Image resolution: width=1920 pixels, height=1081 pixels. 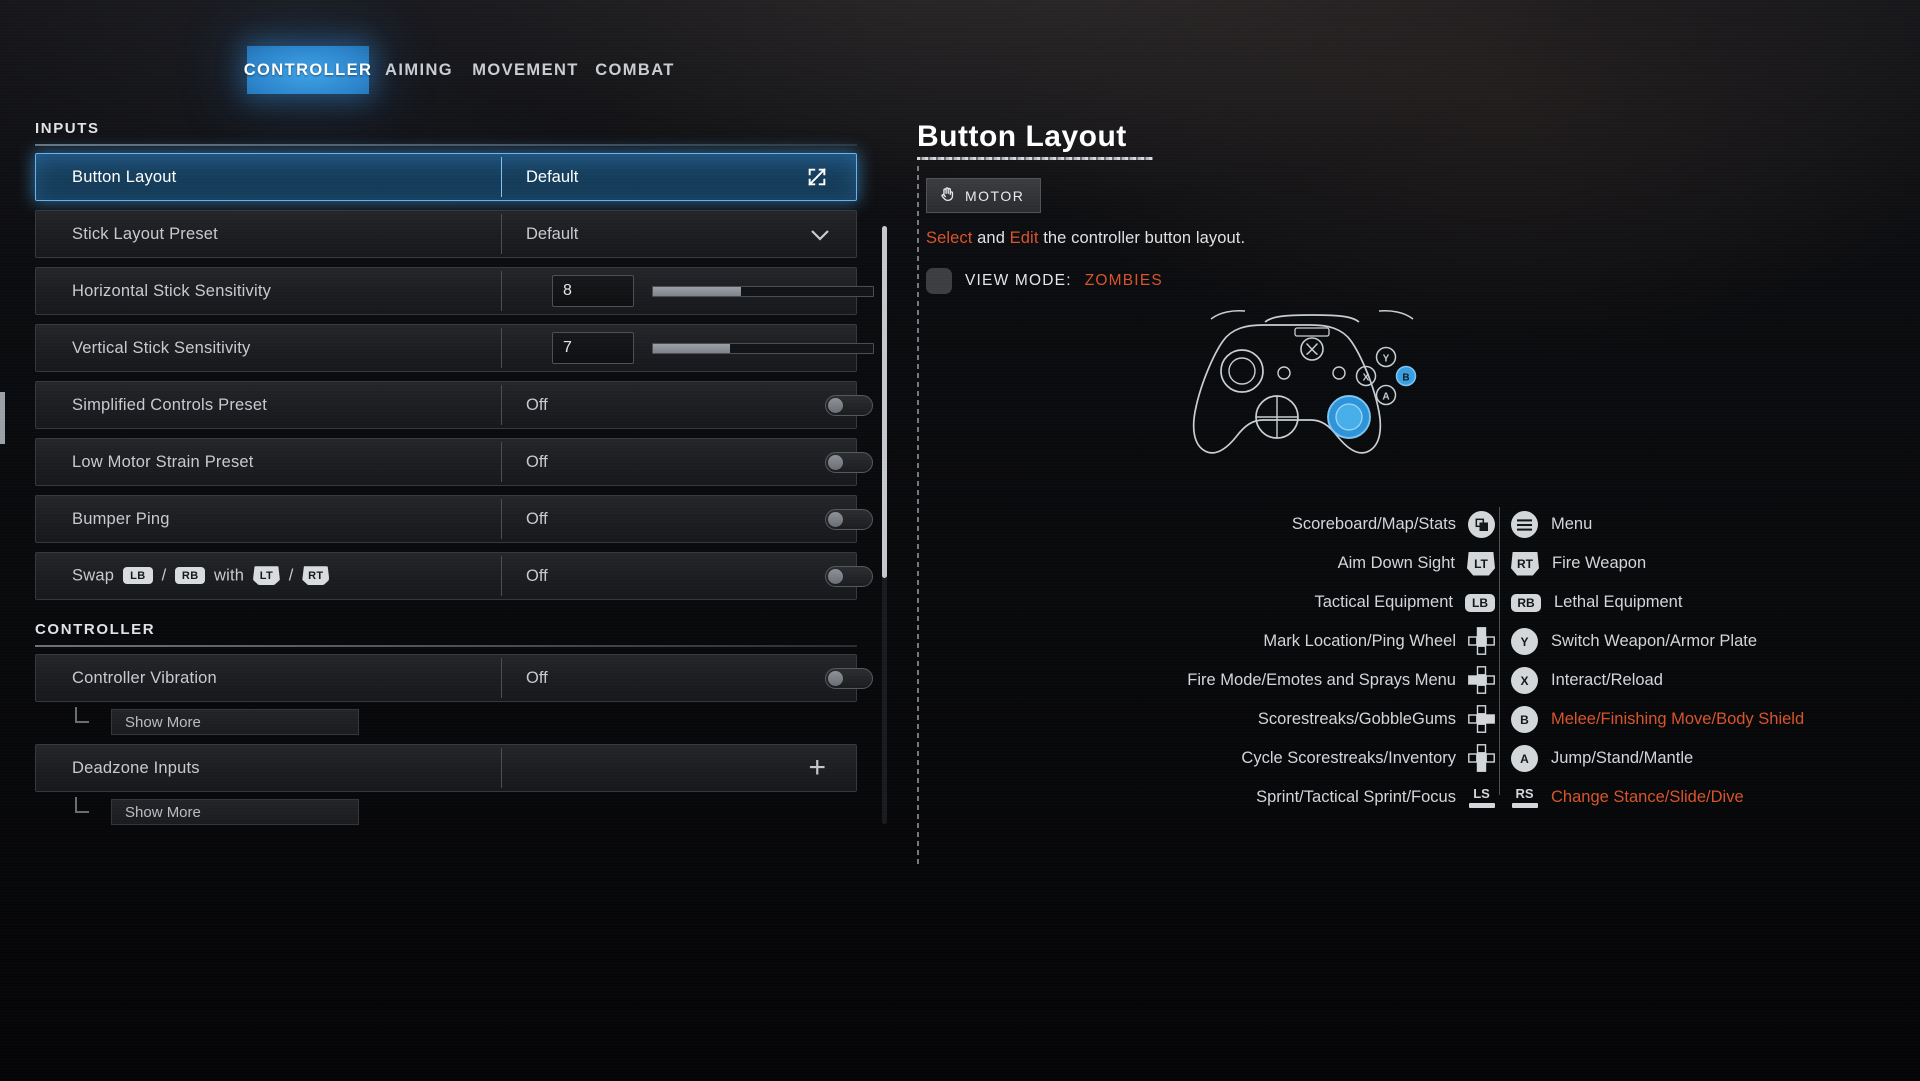 What do you see at coordinates (1481, 563) in the screenshot?
I see `glyph-lt-icon: LT` at bounding box center [1481, 563].